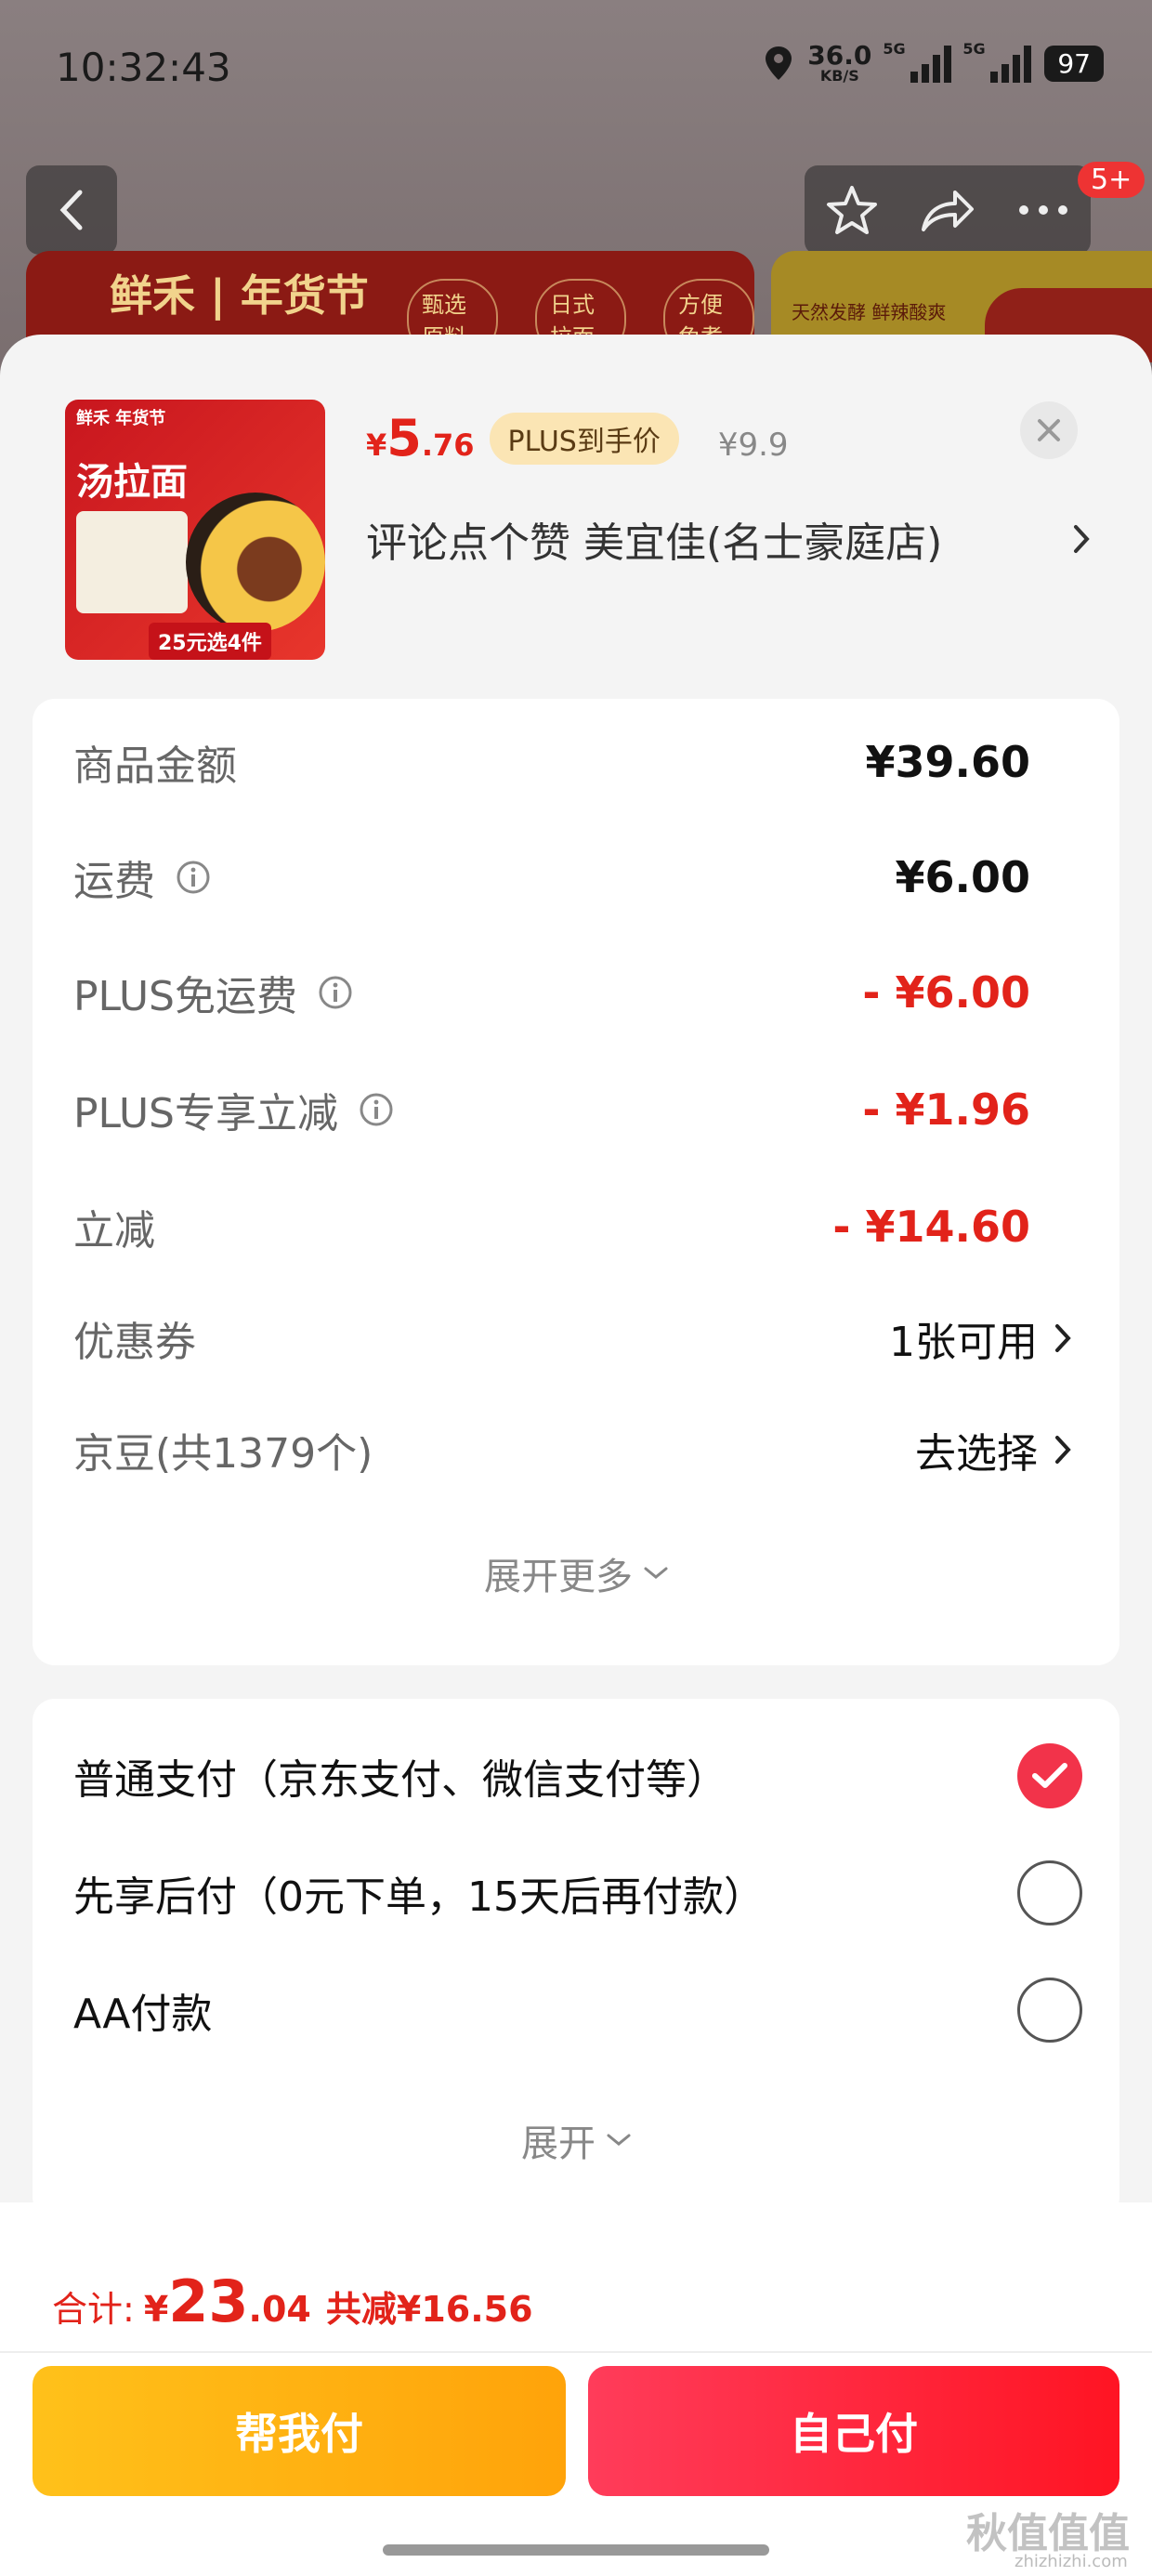 The width and height of the screenshot is (1152, 2576). I want to click on divider, so click(576, 2352).